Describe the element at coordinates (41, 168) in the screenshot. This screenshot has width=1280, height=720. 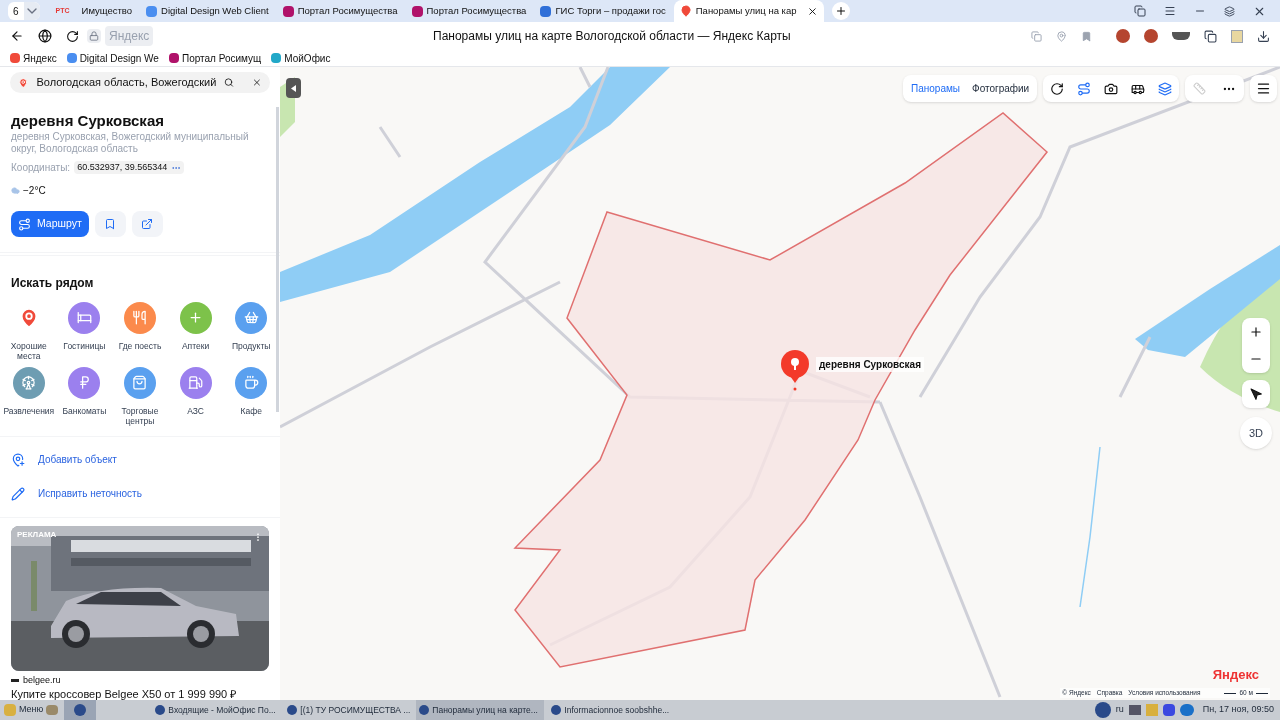
I see `coordinates-label: Координаты:` at that location.